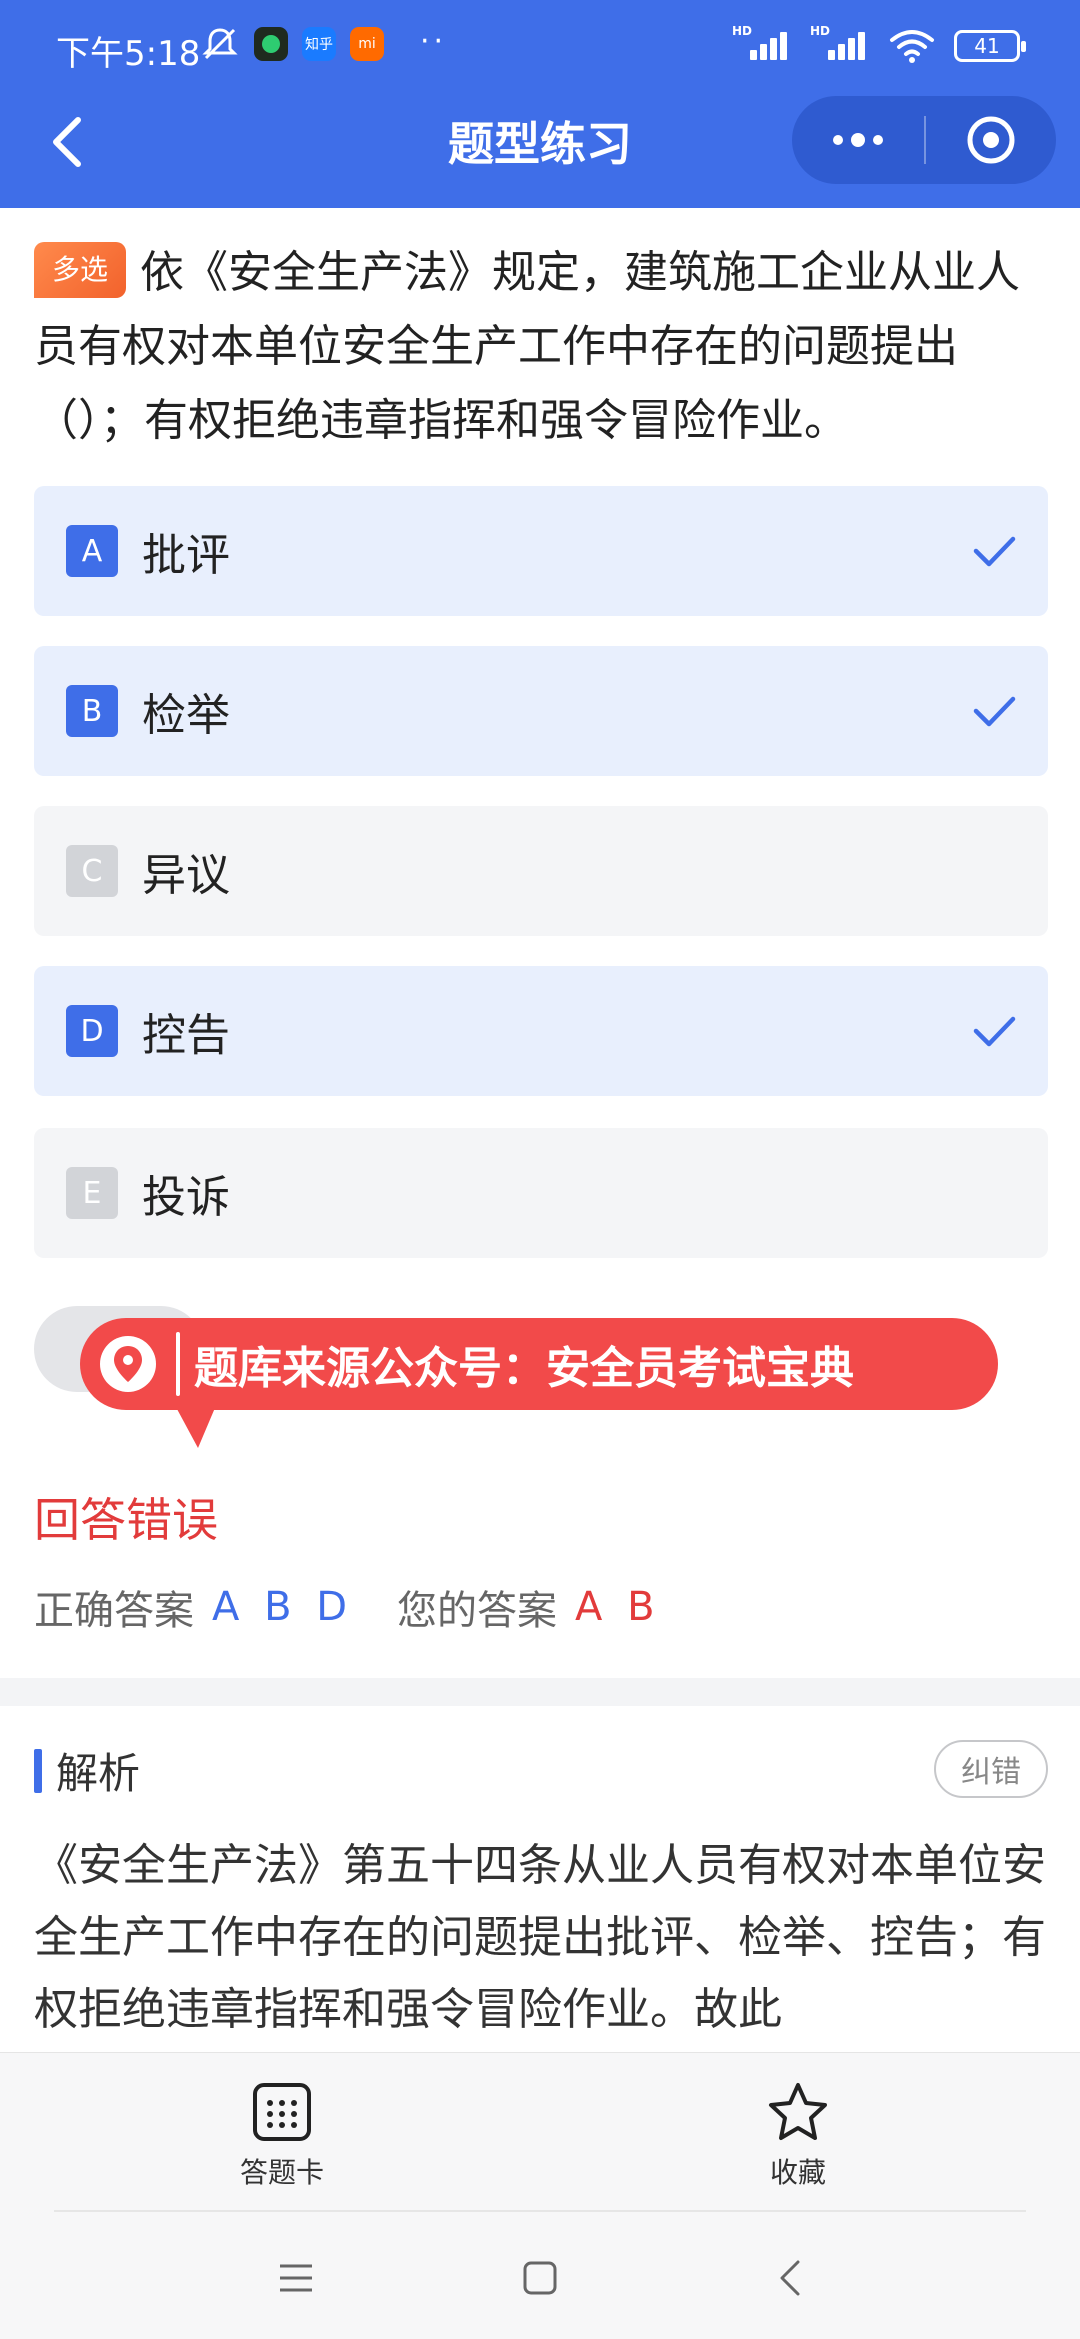 This screenshot has width=1080, height=2339. What do you see at coordinates (186, 715) in the screenshot?
I see `option-text: 检举` at bounding box center [186, 715].